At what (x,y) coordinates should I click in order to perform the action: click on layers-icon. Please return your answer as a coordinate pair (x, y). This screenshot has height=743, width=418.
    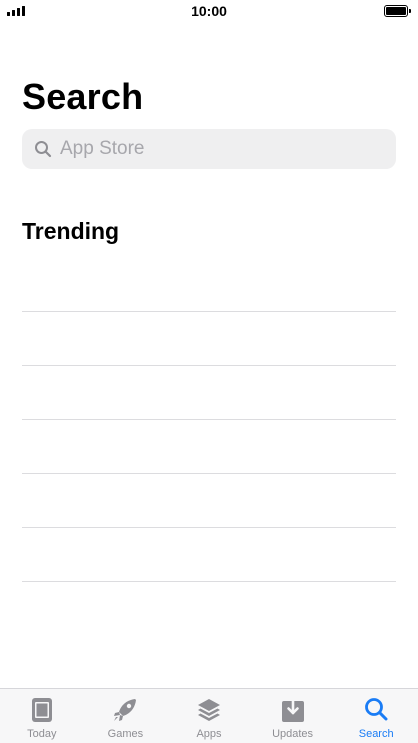
    Looking at the image, I should click on (208, 710).